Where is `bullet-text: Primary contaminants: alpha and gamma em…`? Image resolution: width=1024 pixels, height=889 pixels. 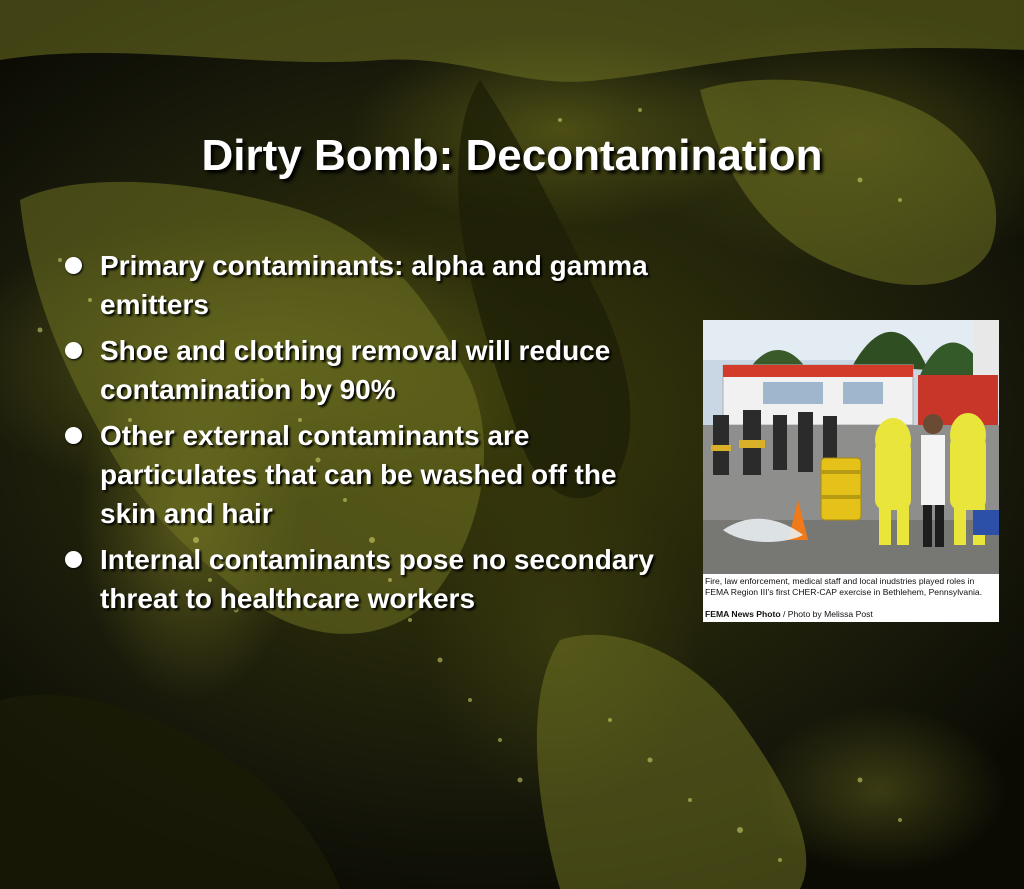
bullet-text: Primary contaminants: alpha and gamma em… is located at coordinates (374, 285).